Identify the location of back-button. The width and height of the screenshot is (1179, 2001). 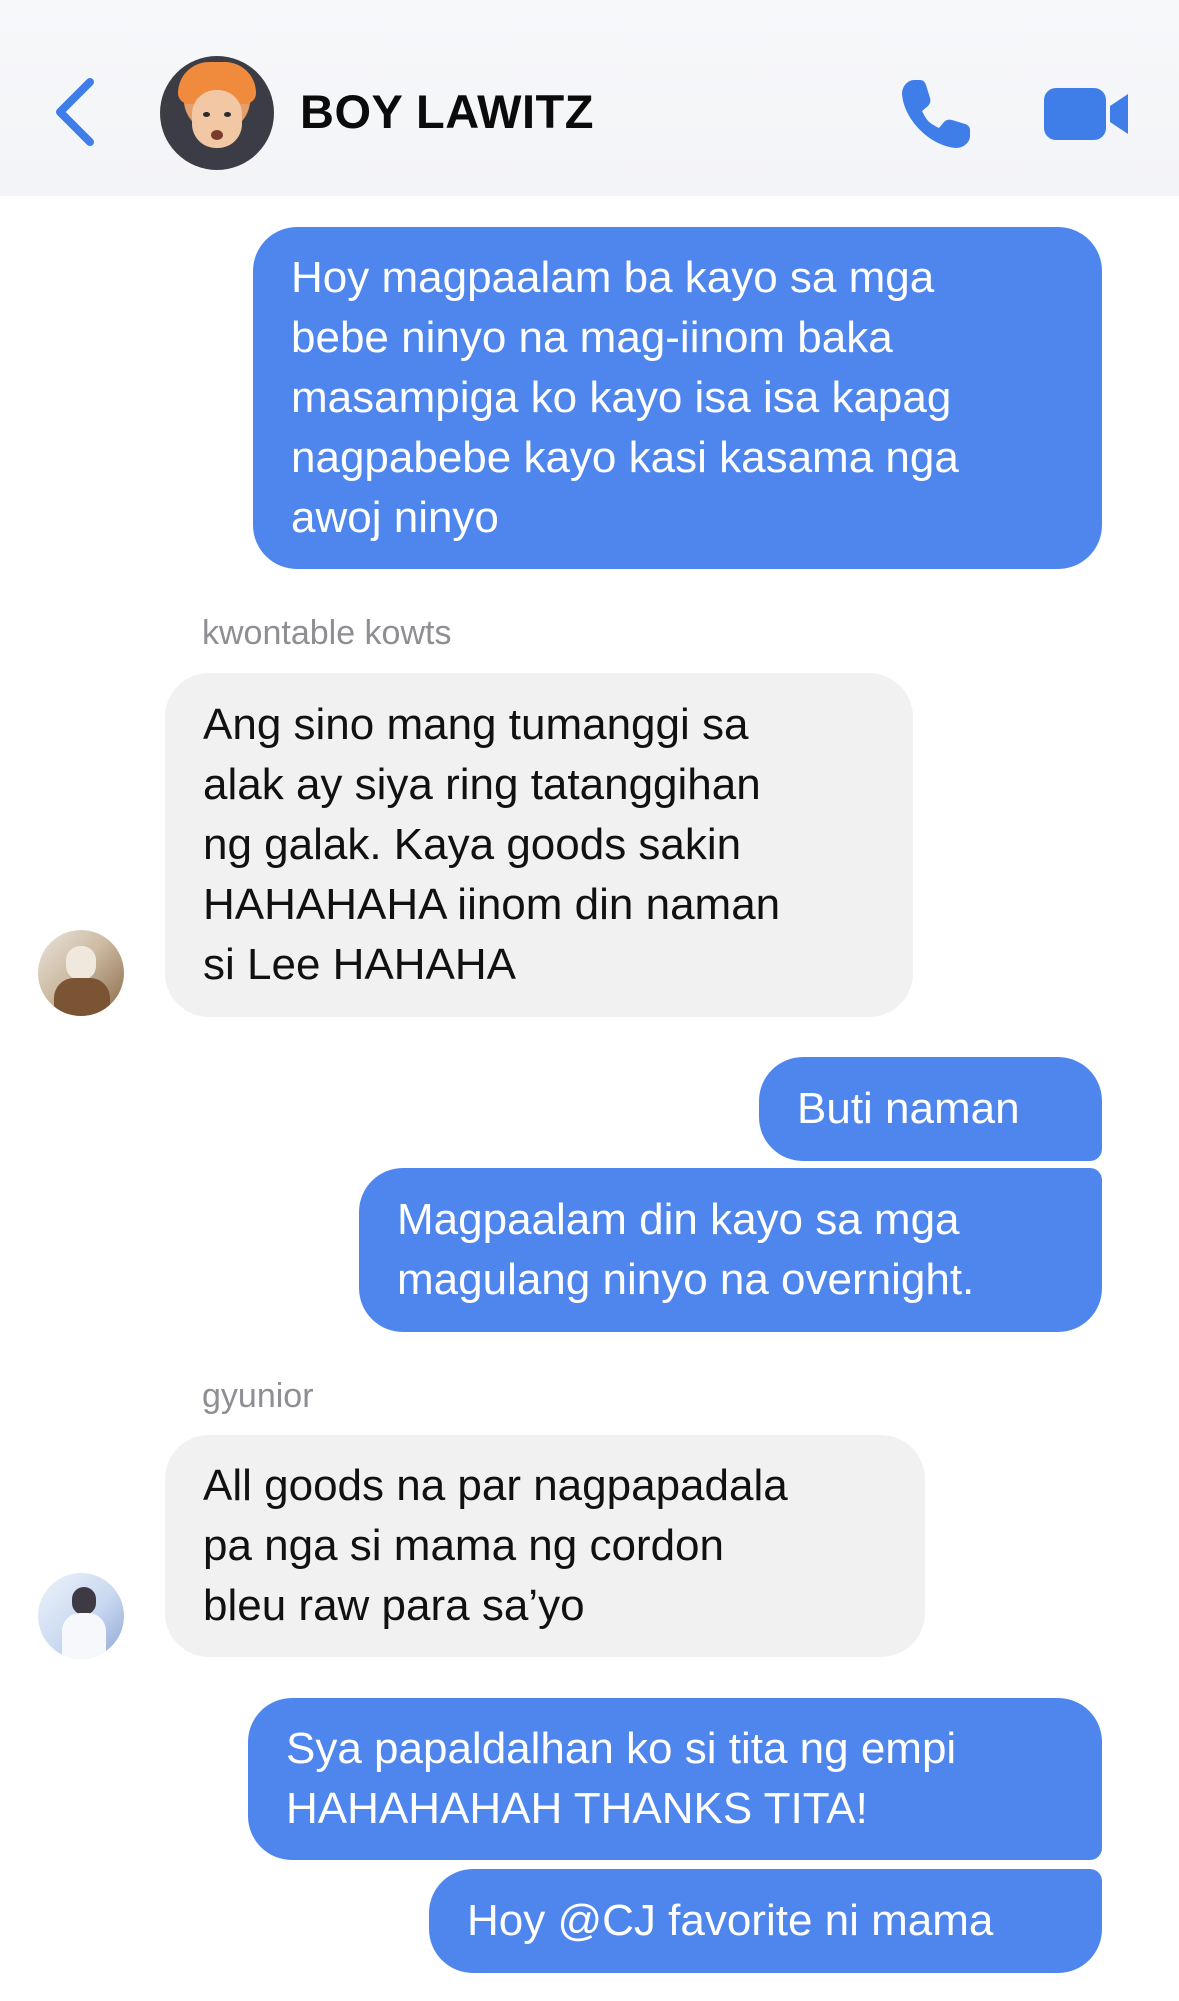
(74, 112).